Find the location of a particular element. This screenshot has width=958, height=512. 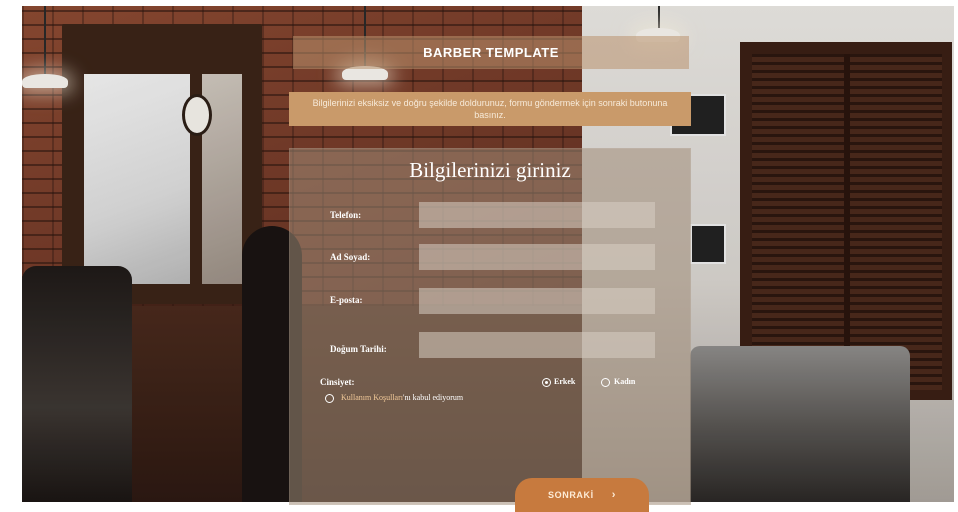

radio-female is located at coordinates (605, 382).